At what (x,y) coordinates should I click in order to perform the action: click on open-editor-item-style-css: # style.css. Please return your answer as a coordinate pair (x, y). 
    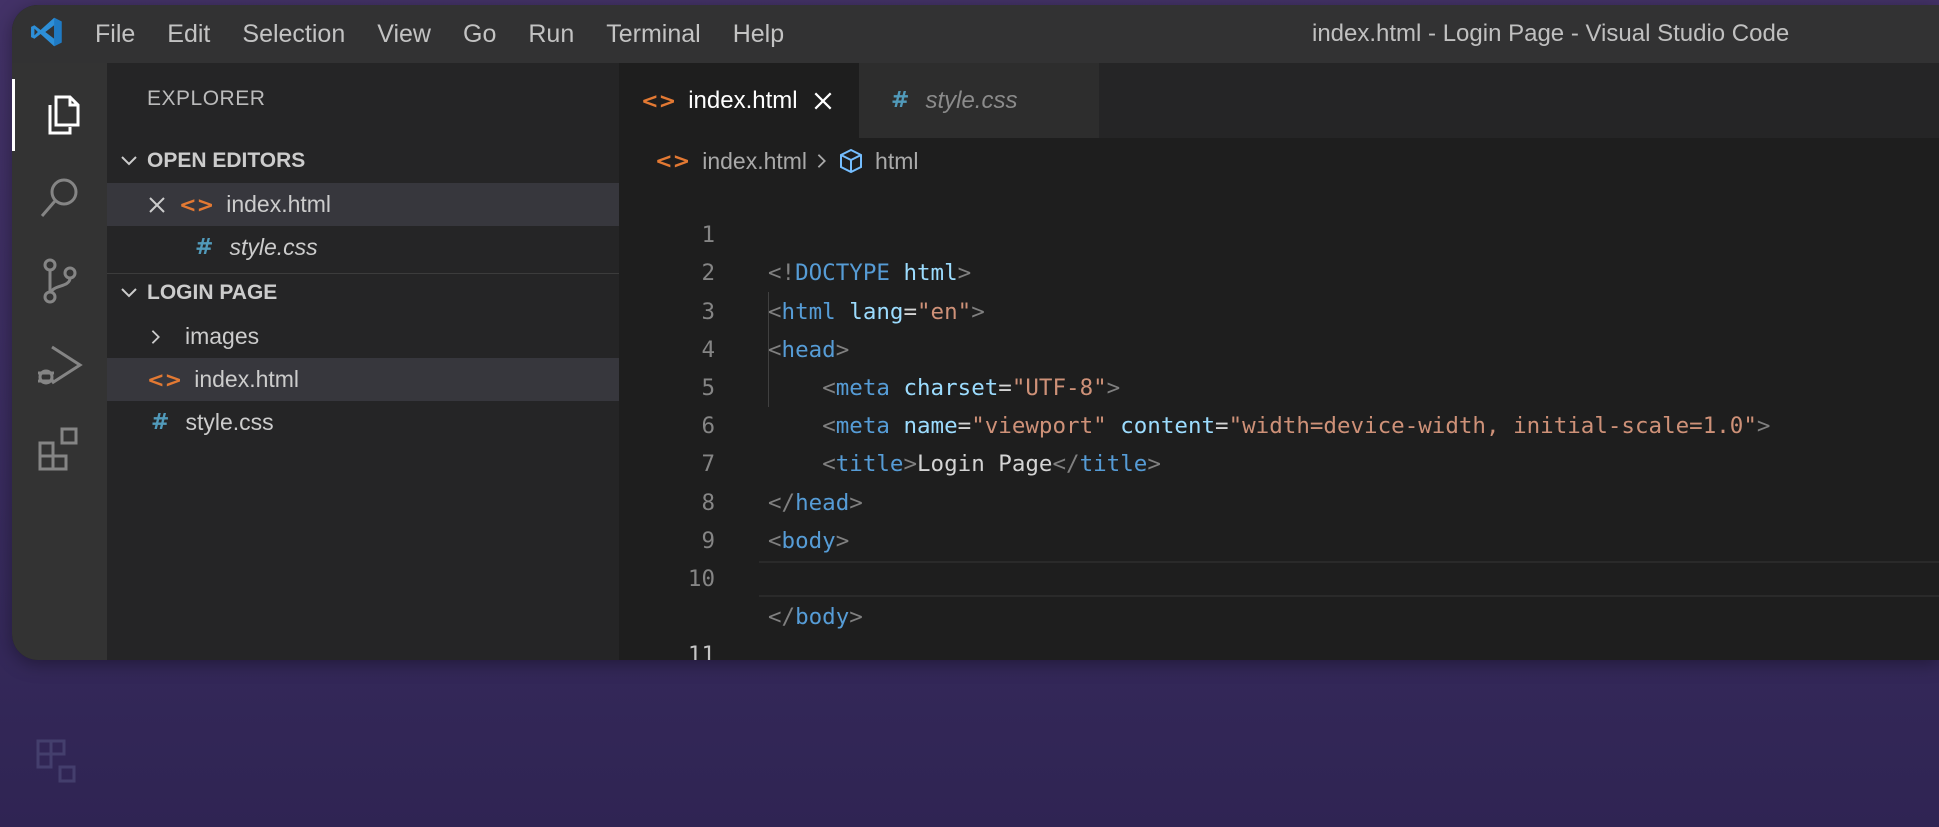
    Looking at the image, I should click on (363, 247).